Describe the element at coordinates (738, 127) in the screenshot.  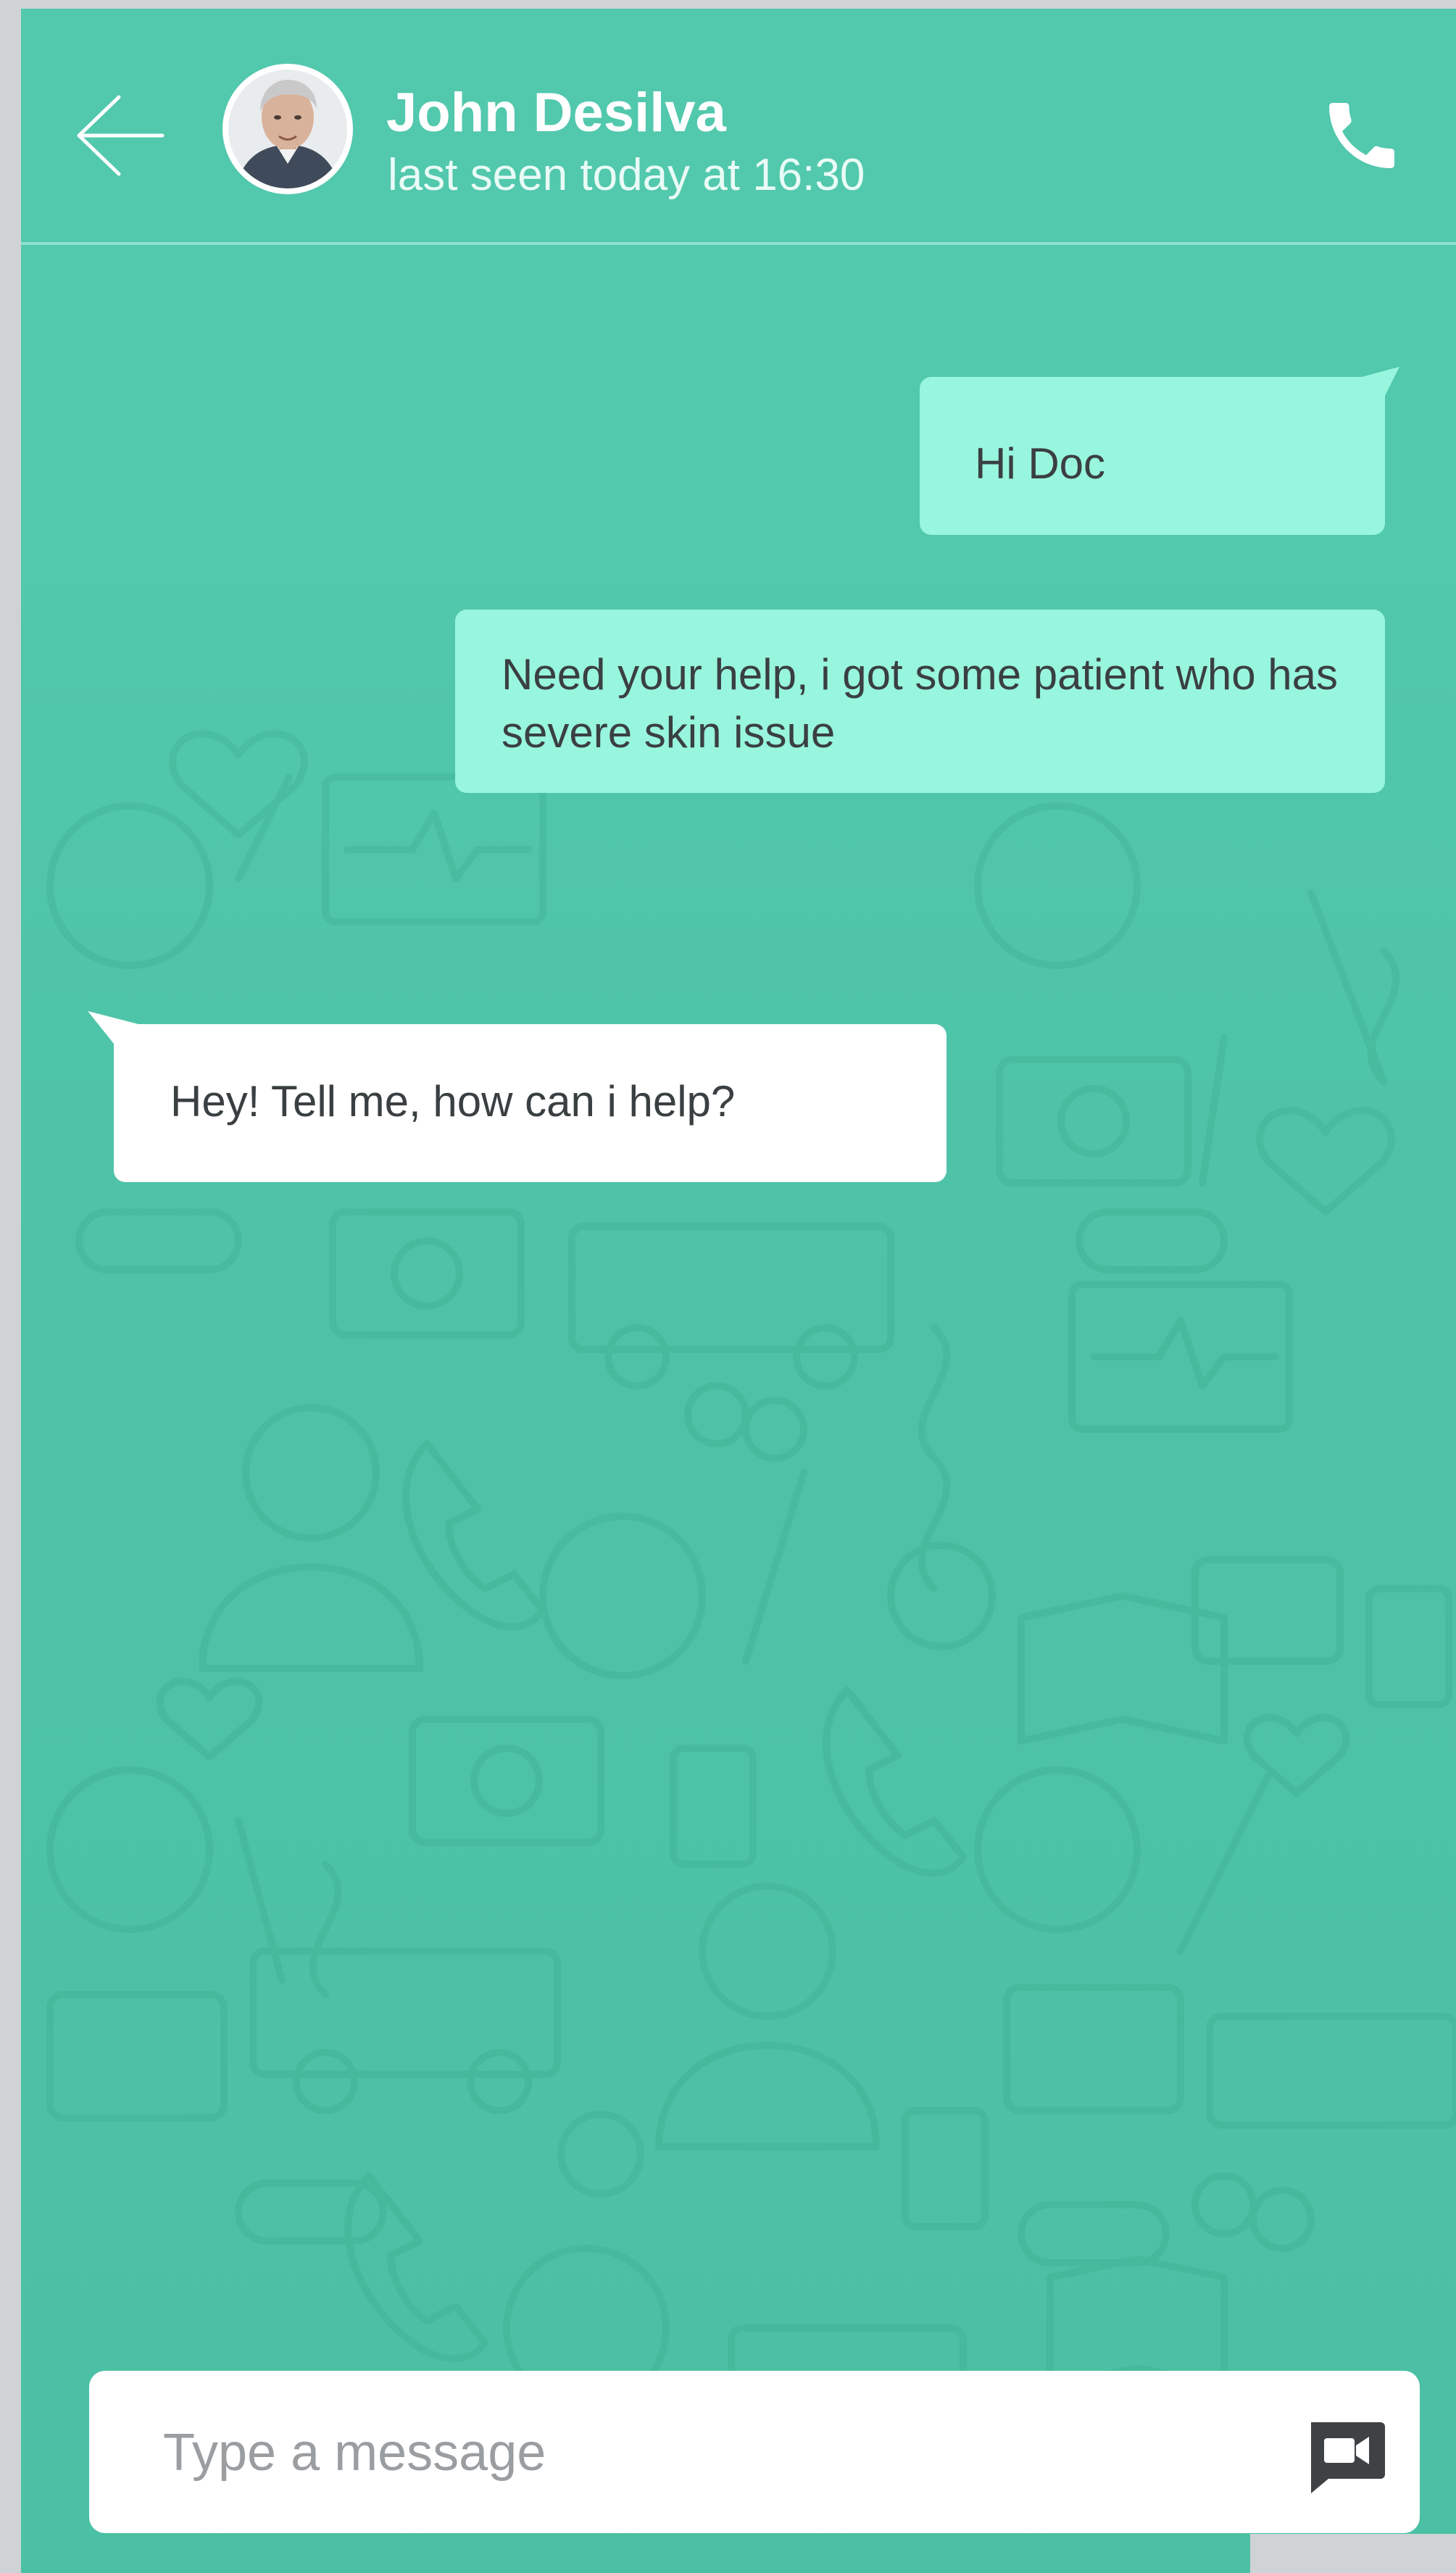
I see `chat-header: John Desilva last seen today at 16:30` at that location.